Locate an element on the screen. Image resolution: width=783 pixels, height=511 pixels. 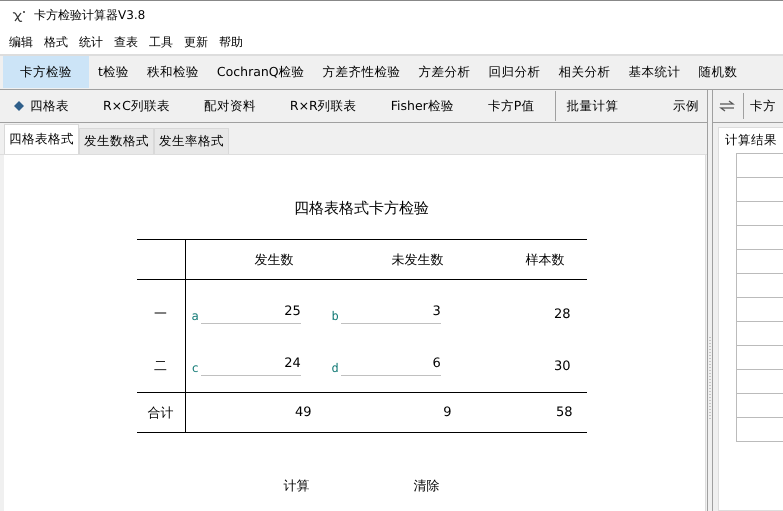
main-tab: 方差分析 is located at coordinates (445, 72).